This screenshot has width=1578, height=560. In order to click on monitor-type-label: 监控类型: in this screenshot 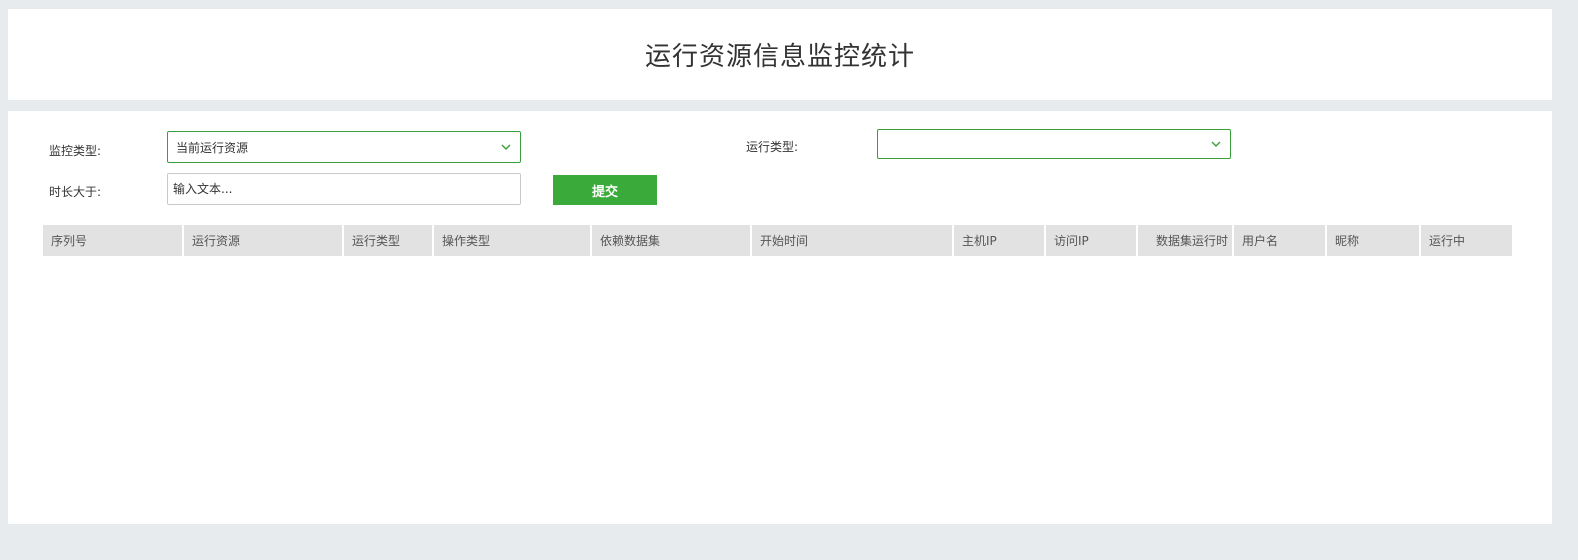, I will do `click(75, 151)`.